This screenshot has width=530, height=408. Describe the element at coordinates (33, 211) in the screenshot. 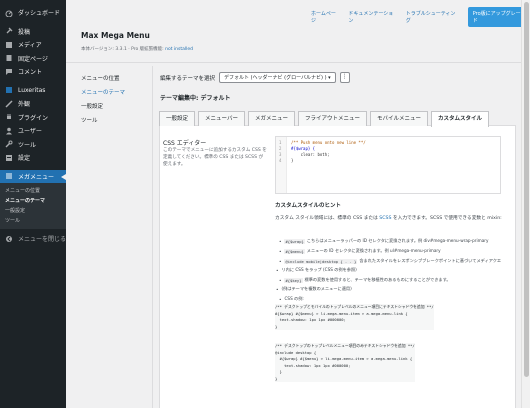

I see `sidebar-sub-general: 一般設定` at that location.